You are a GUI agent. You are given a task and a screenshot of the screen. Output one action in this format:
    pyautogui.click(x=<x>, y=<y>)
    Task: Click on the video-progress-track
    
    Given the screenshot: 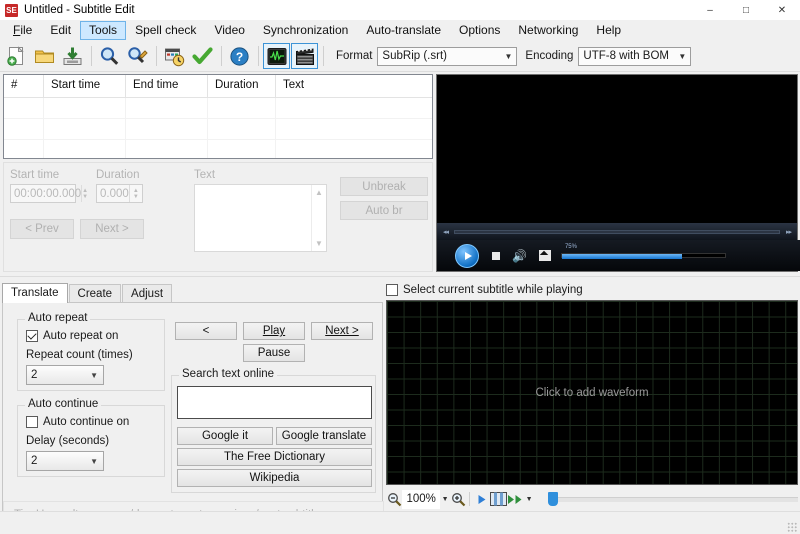 What is the action you would take?
    pyautogui.click(x=617, y=231)
    